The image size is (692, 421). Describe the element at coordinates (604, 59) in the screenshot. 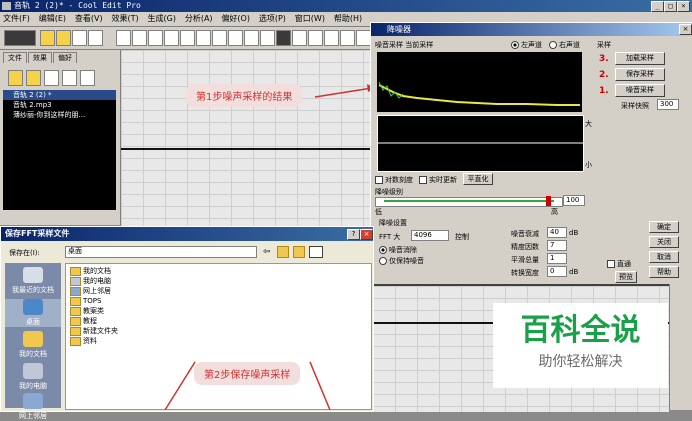

I see `step3-number: 3.` at that location.